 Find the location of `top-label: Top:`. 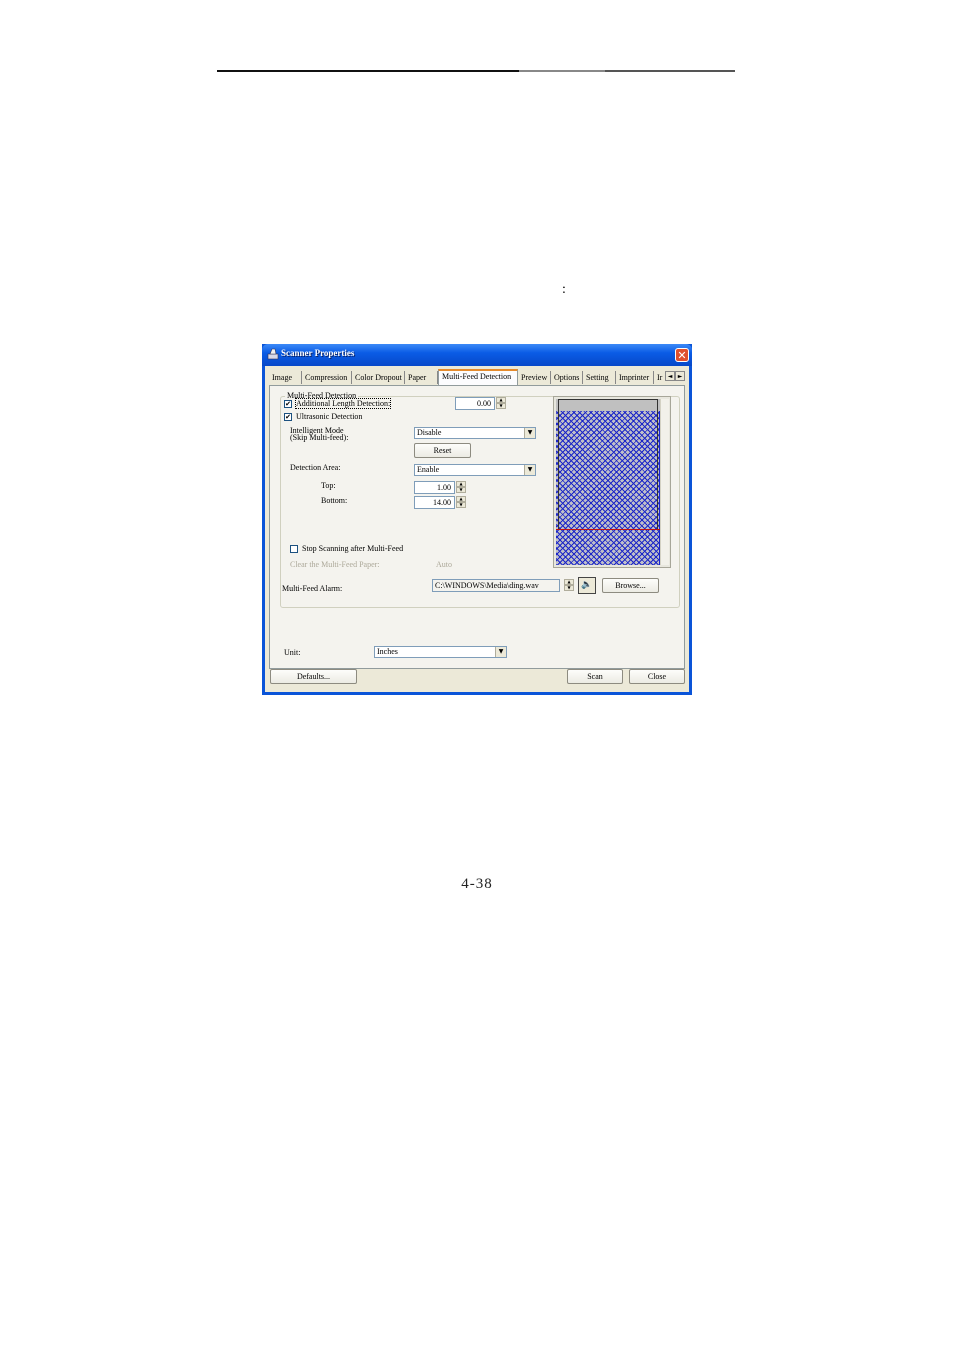

top-label: Top: is located at coordinates (328, 485).